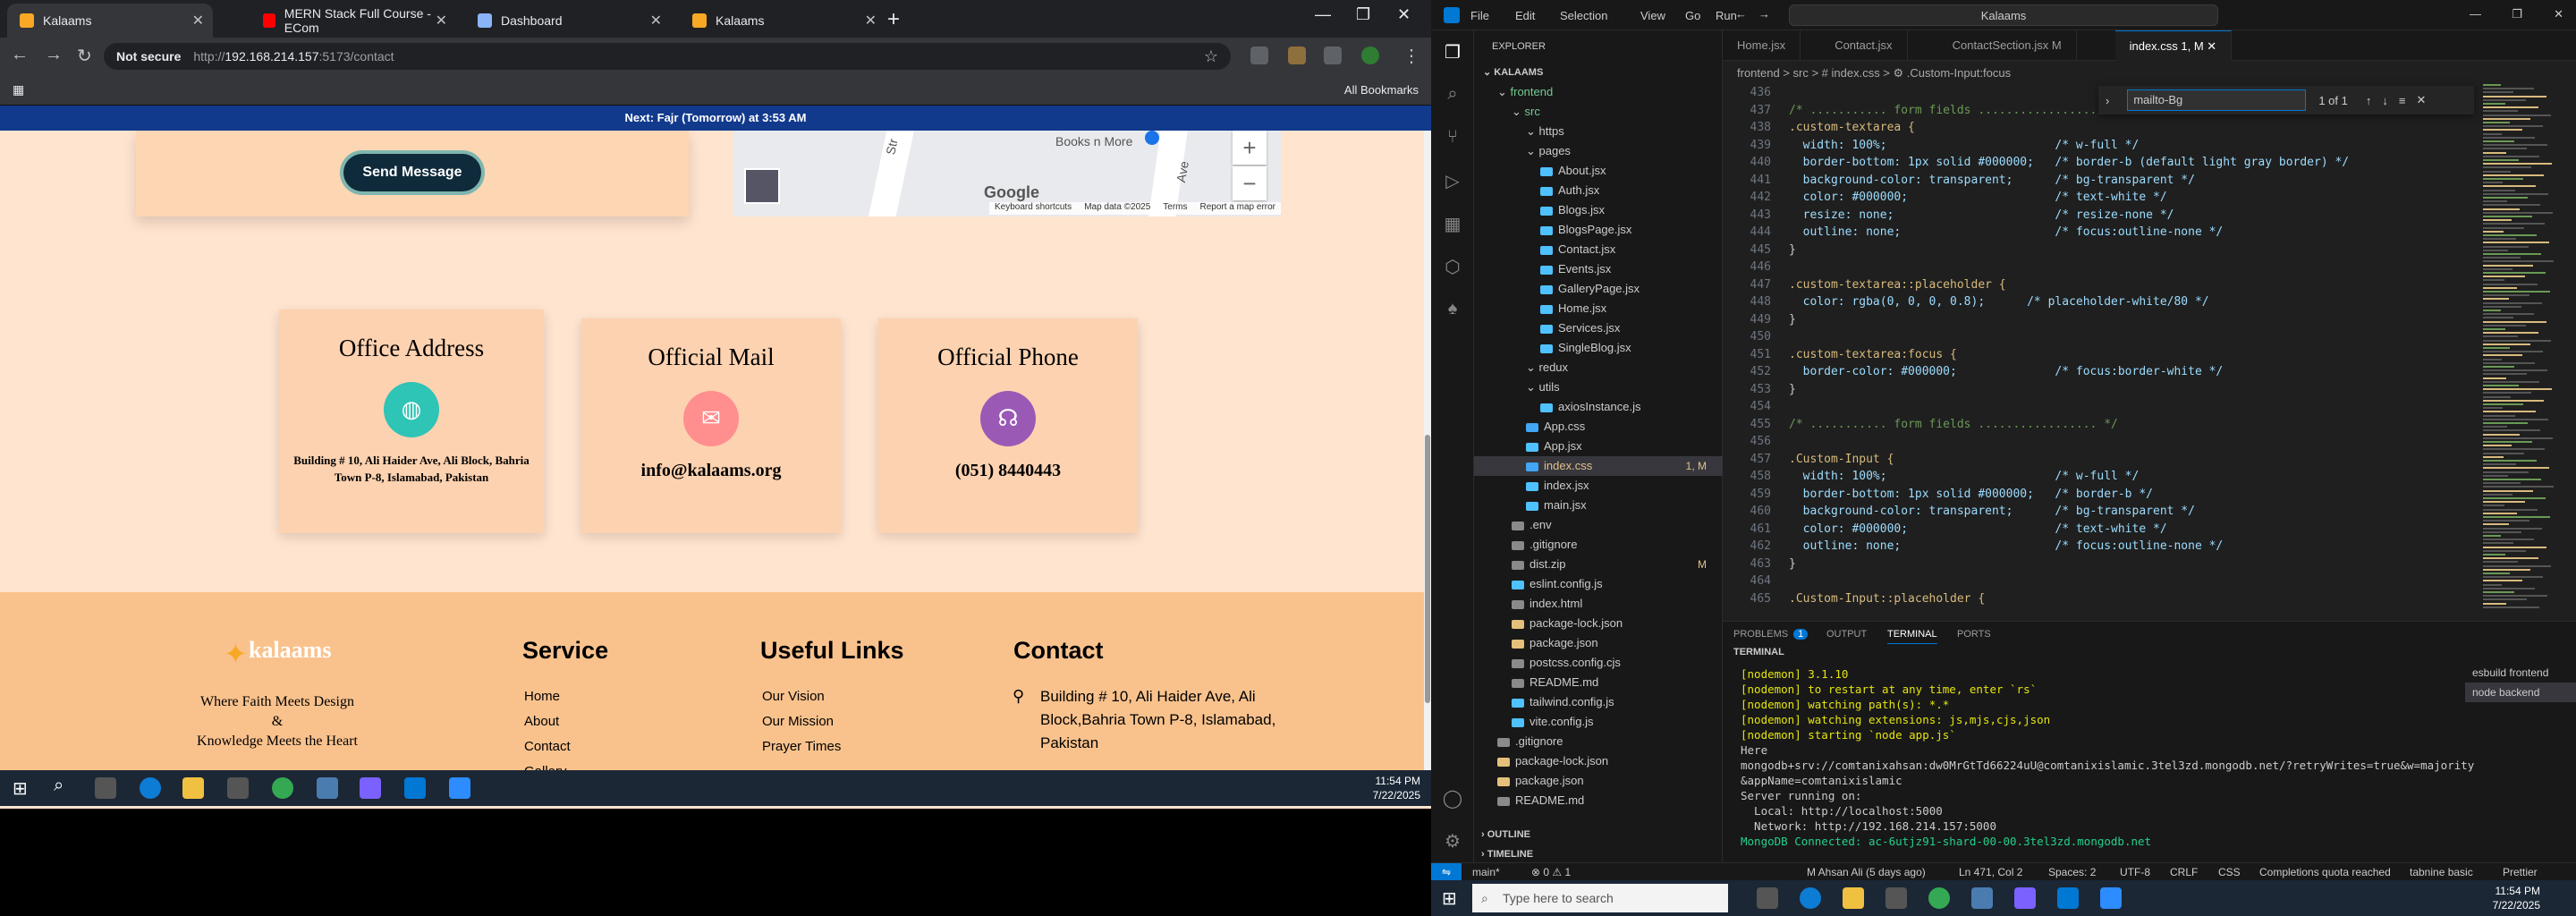 This screenshot has width=2576, height=916. Describe the element at coordinates (801, 746) in the screenshot. I see `footer-link: Prayer Times` at that location.